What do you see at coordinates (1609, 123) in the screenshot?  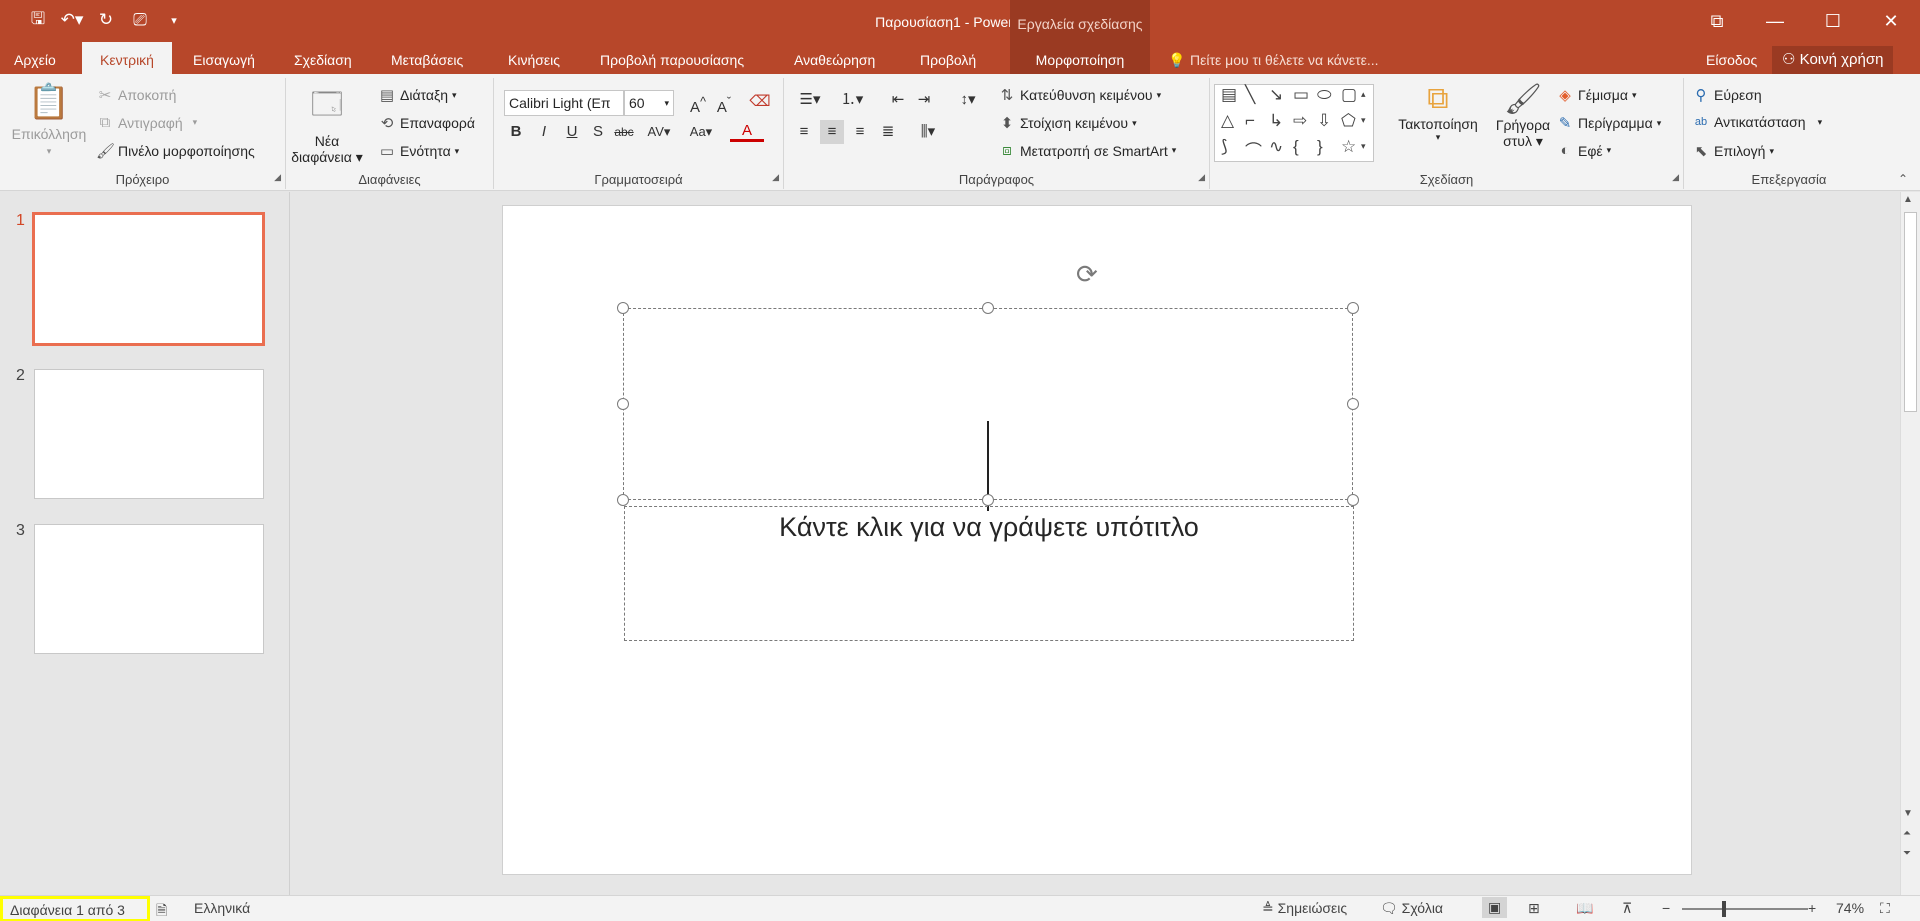 I see `shape-outline-button: ✎ Περίγραμμα ▾` at bounding box center [1609, 123].